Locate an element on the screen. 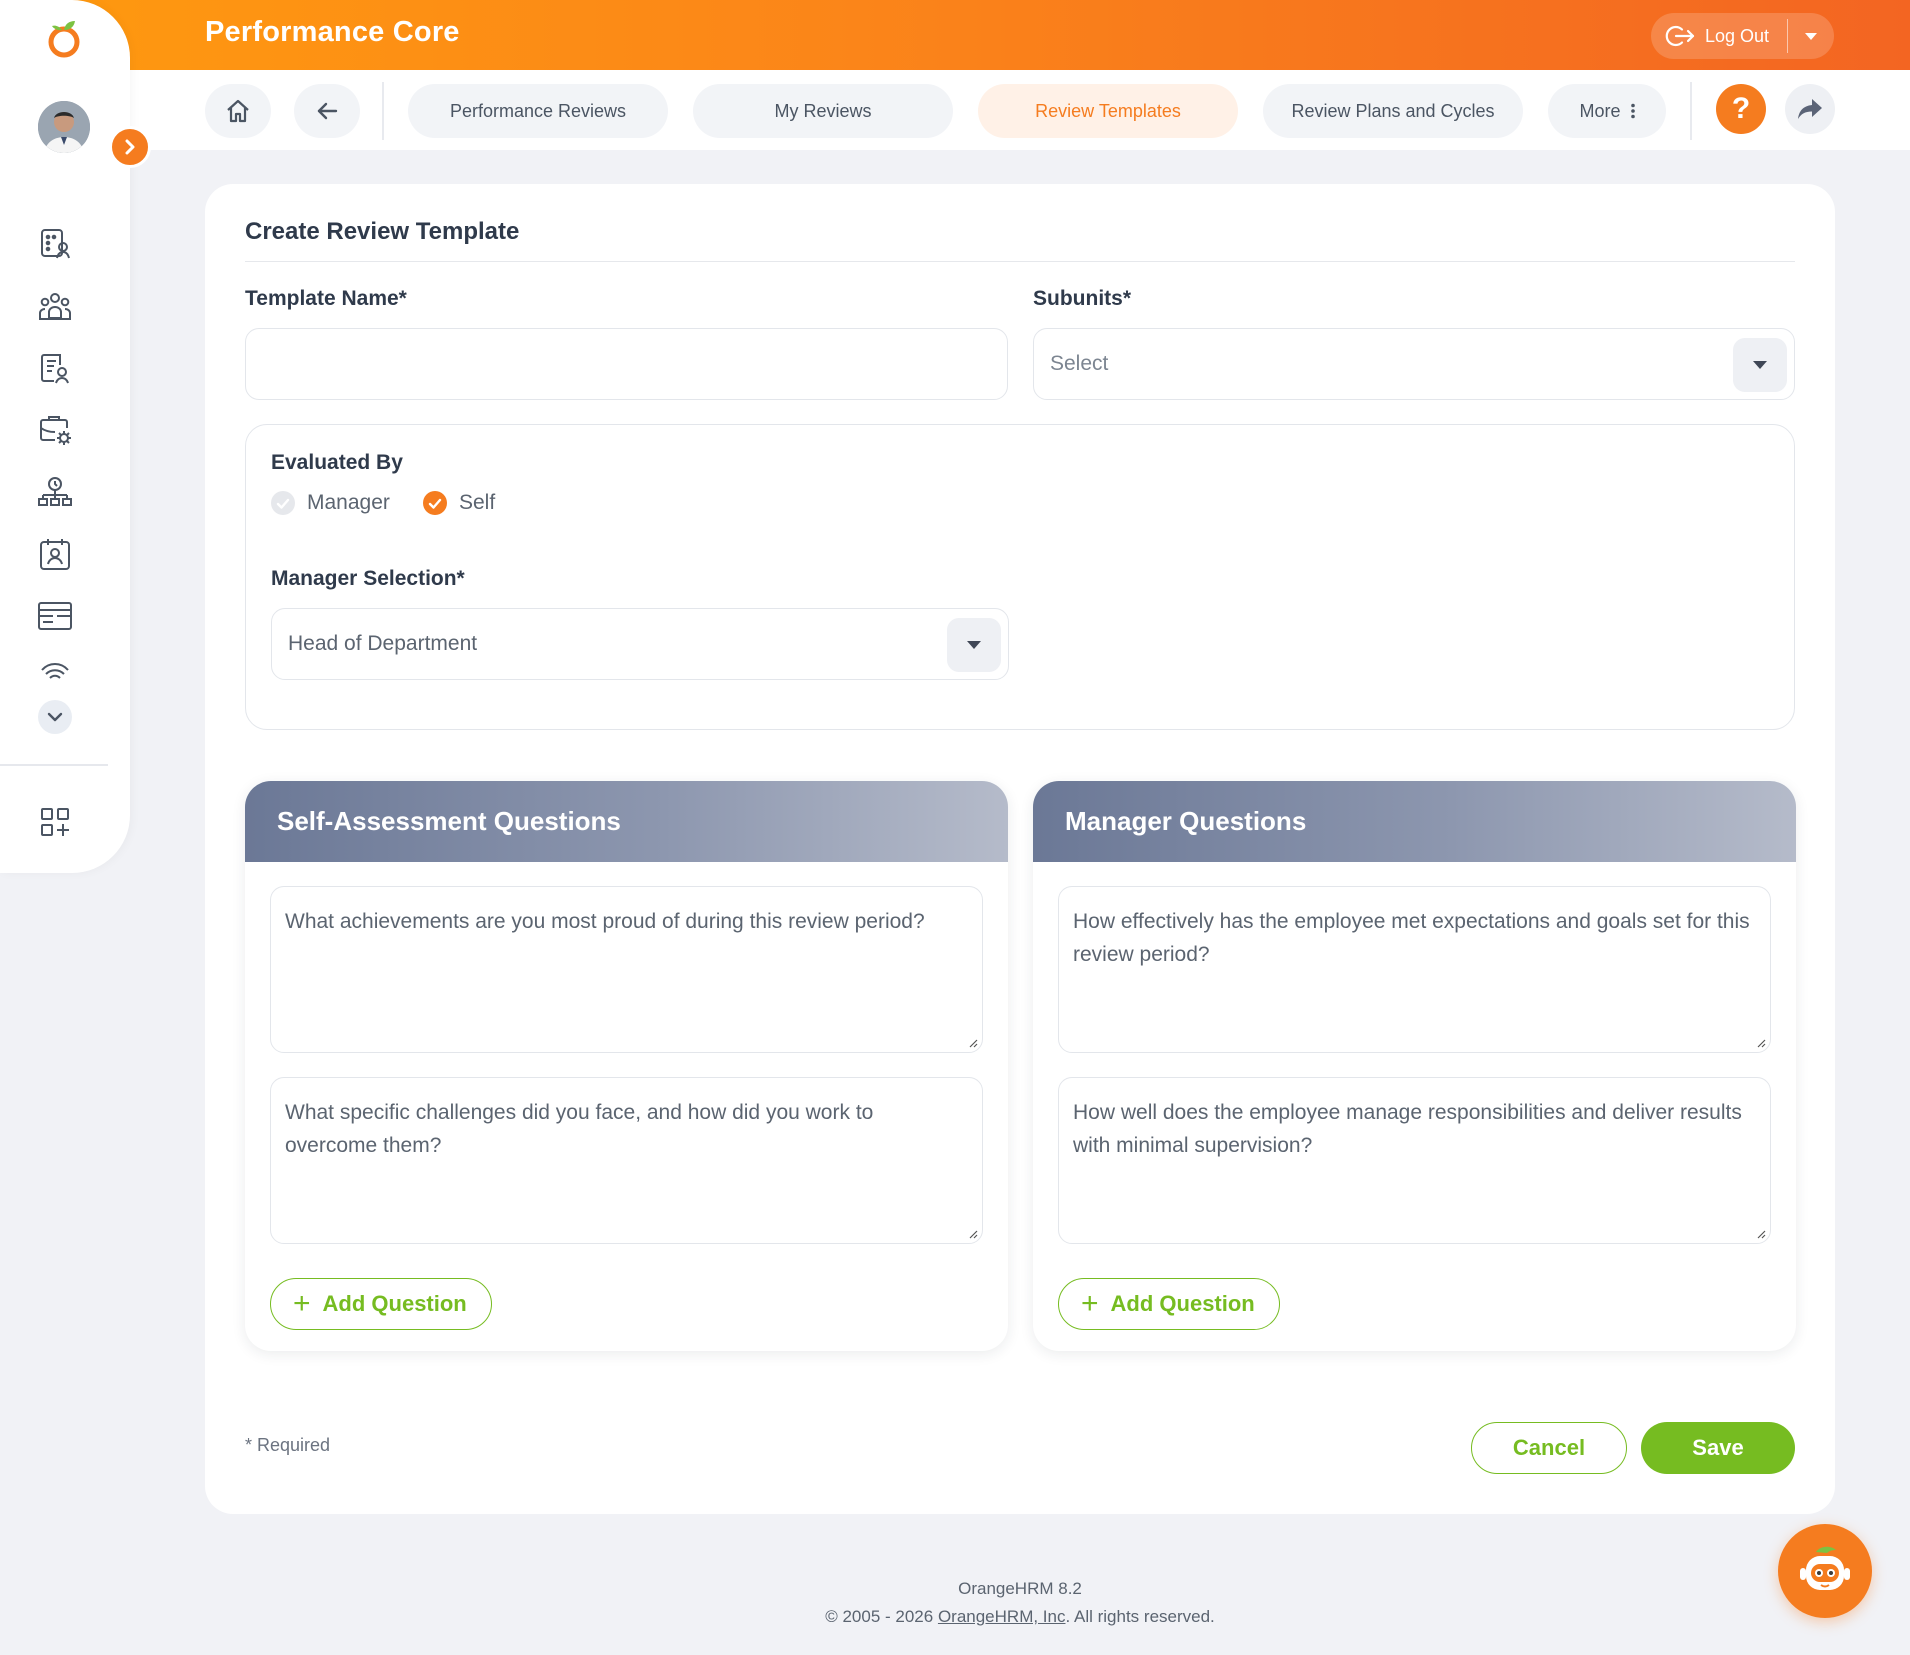  logout-button: Log Out is located at coordinates (1719, 36).